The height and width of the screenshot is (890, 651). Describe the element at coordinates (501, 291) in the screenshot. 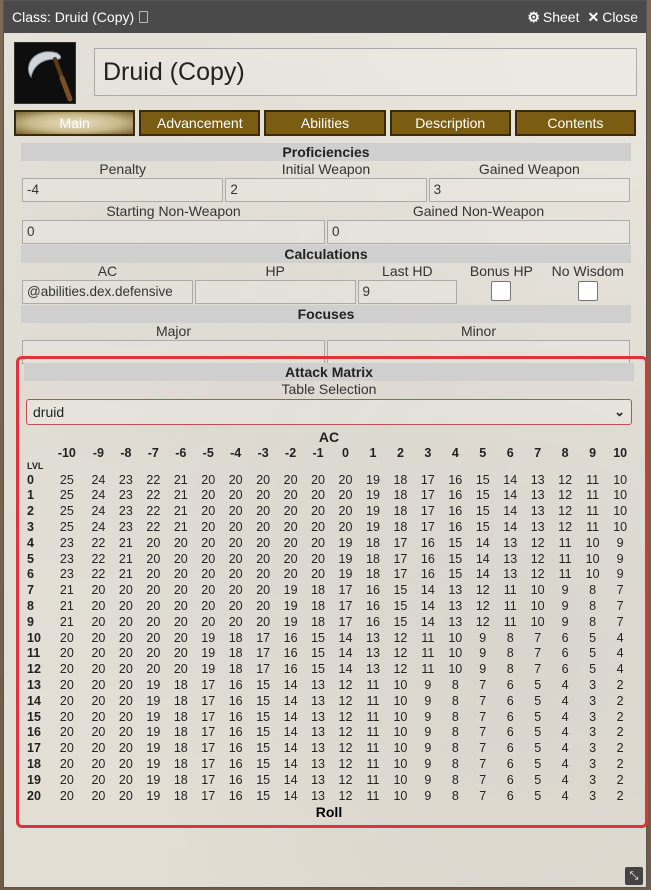

I see `bonus-hp-checkbox` at that location.